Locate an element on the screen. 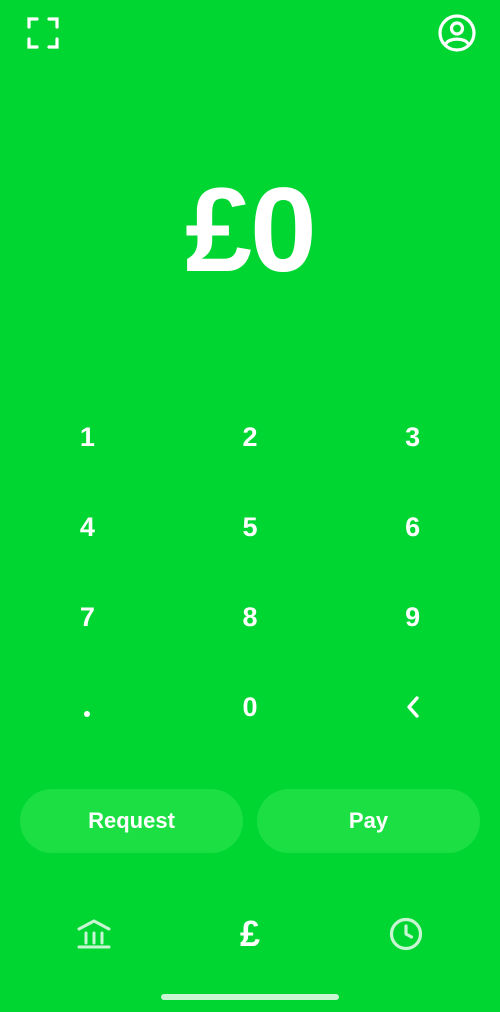 The width and height of the screenshot is (500, 1012). nav-activity is located at coordinates (406, 934).